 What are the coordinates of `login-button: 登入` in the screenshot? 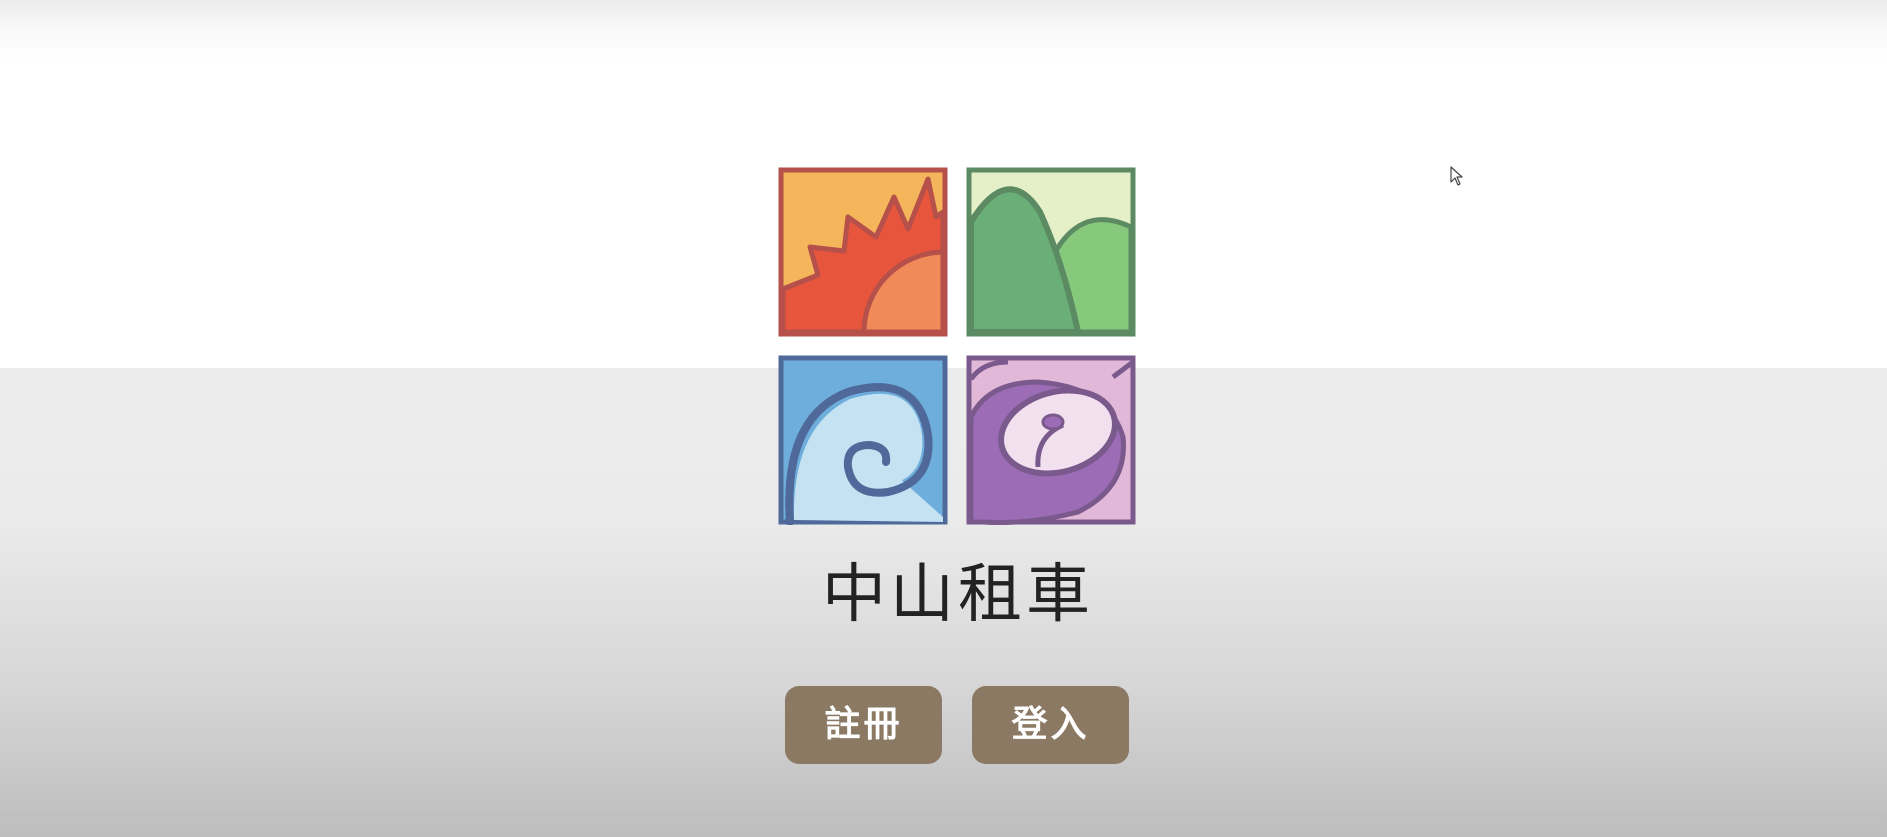 It's located at (1050, 725).